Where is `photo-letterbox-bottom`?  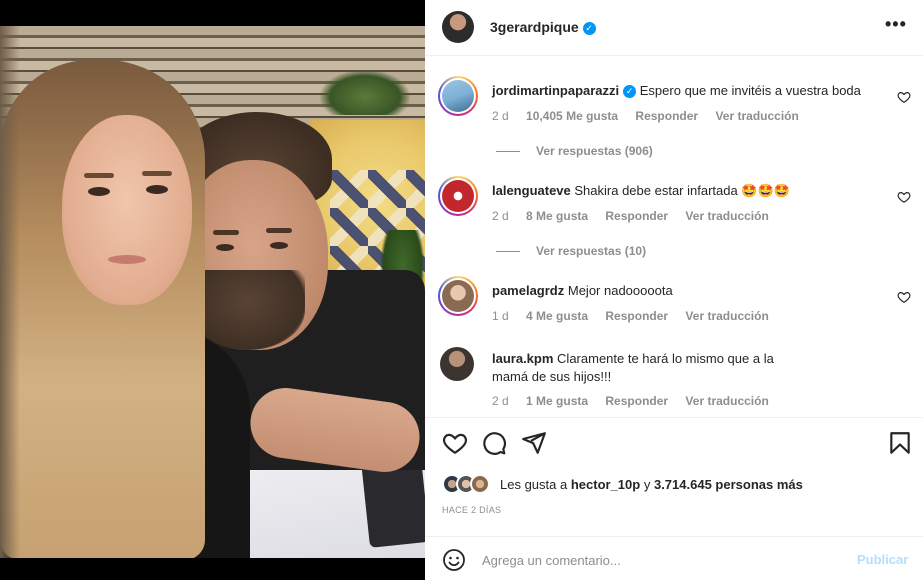
photo-letterbox-bottom is located at coordinates (212, 569).